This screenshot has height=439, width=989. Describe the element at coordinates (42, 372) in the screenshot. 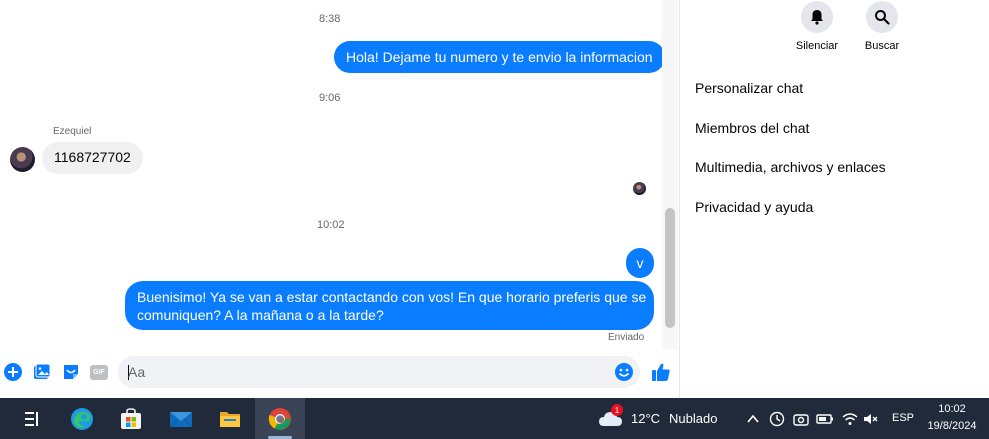

I see `image-icon` at that location.